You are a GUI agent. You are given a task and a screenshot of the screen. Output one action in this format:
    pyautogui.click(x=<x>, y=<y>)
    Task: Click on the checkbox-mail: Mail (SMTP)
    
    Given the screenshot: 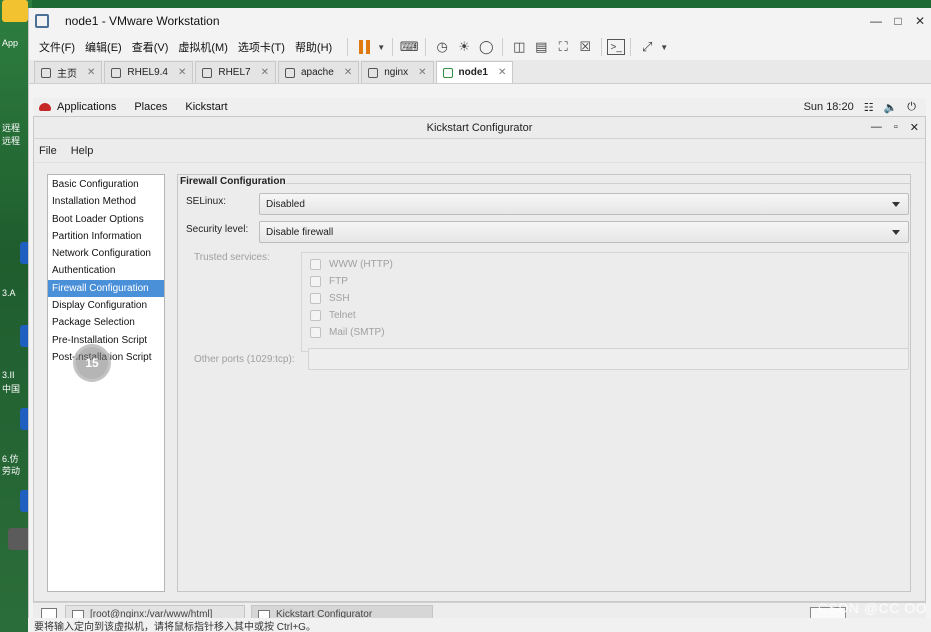 What is the action you would take?
    pyautogui.click(x=347, y=332)
    